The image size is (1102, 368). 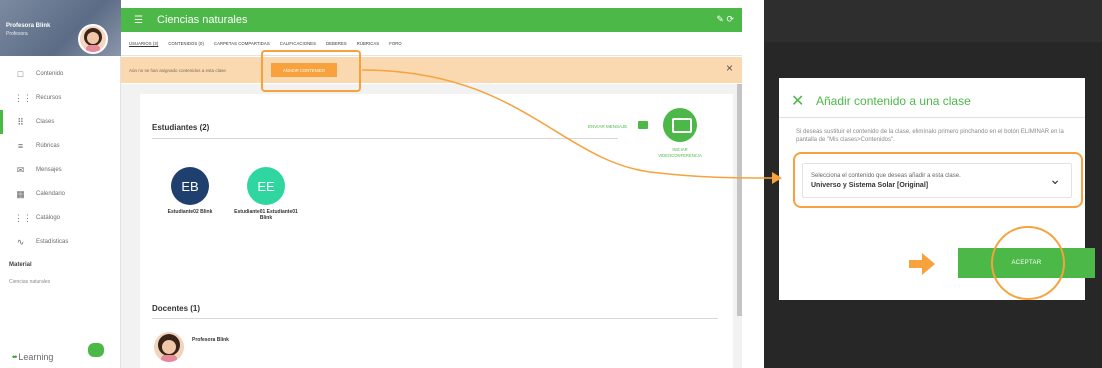 I want to click on mail-icon: ✉, so click(x=20, y=169).